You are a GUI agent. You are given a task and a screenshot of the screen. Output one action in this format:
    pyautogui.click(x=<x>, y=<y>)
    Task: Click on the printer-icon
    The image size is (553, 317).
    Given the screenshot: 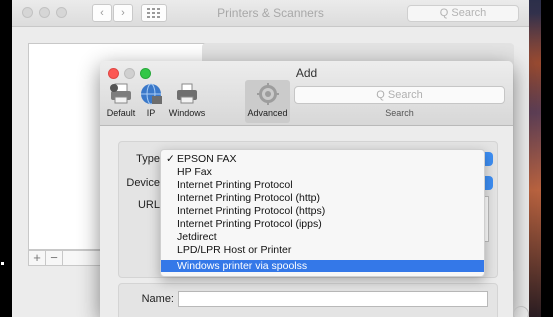 What is the action you would take?
    pyautogui.click(x=120, y=93)
    